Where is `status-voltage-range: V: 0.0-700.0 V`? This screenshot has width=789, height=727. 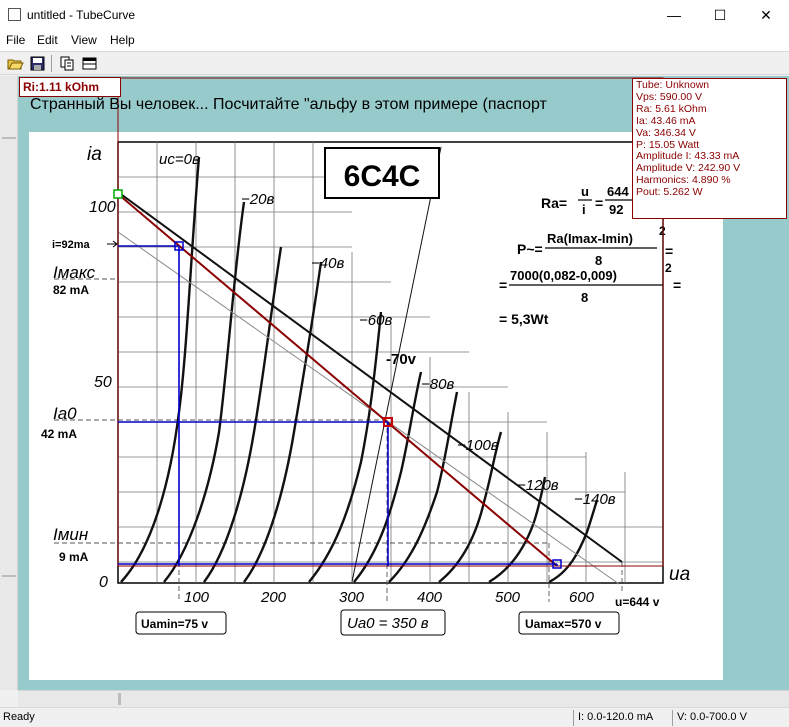
status-voltage-range: V: 0.0-700.0 V is located at coordinates (712, 717).